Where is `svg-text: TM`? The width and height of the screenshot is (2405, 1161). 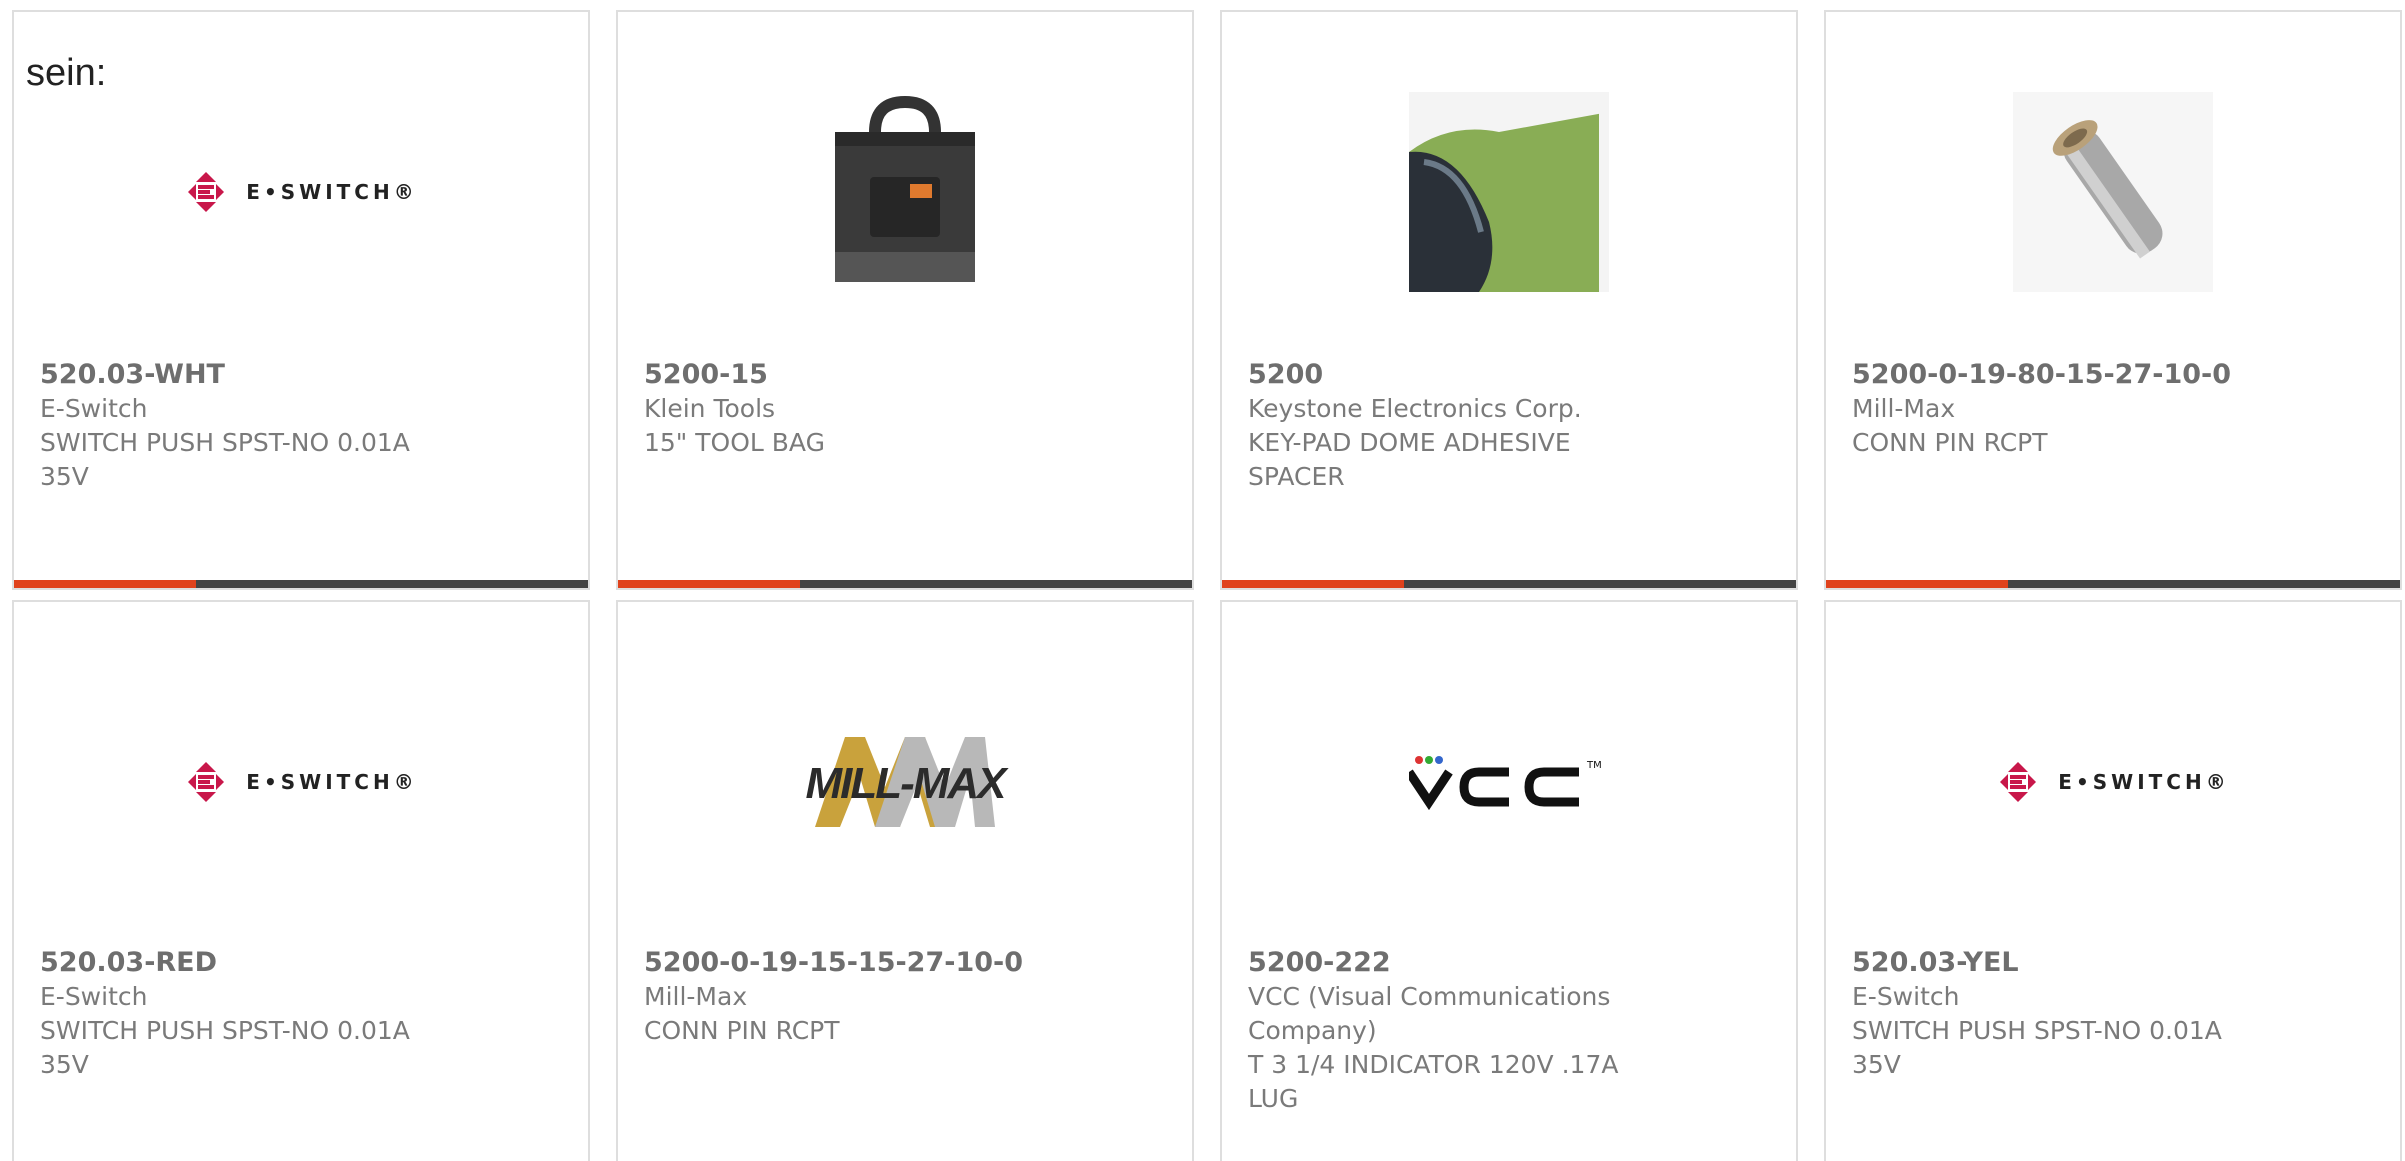 svg-text: TM is located at coordinates (1594, 765).